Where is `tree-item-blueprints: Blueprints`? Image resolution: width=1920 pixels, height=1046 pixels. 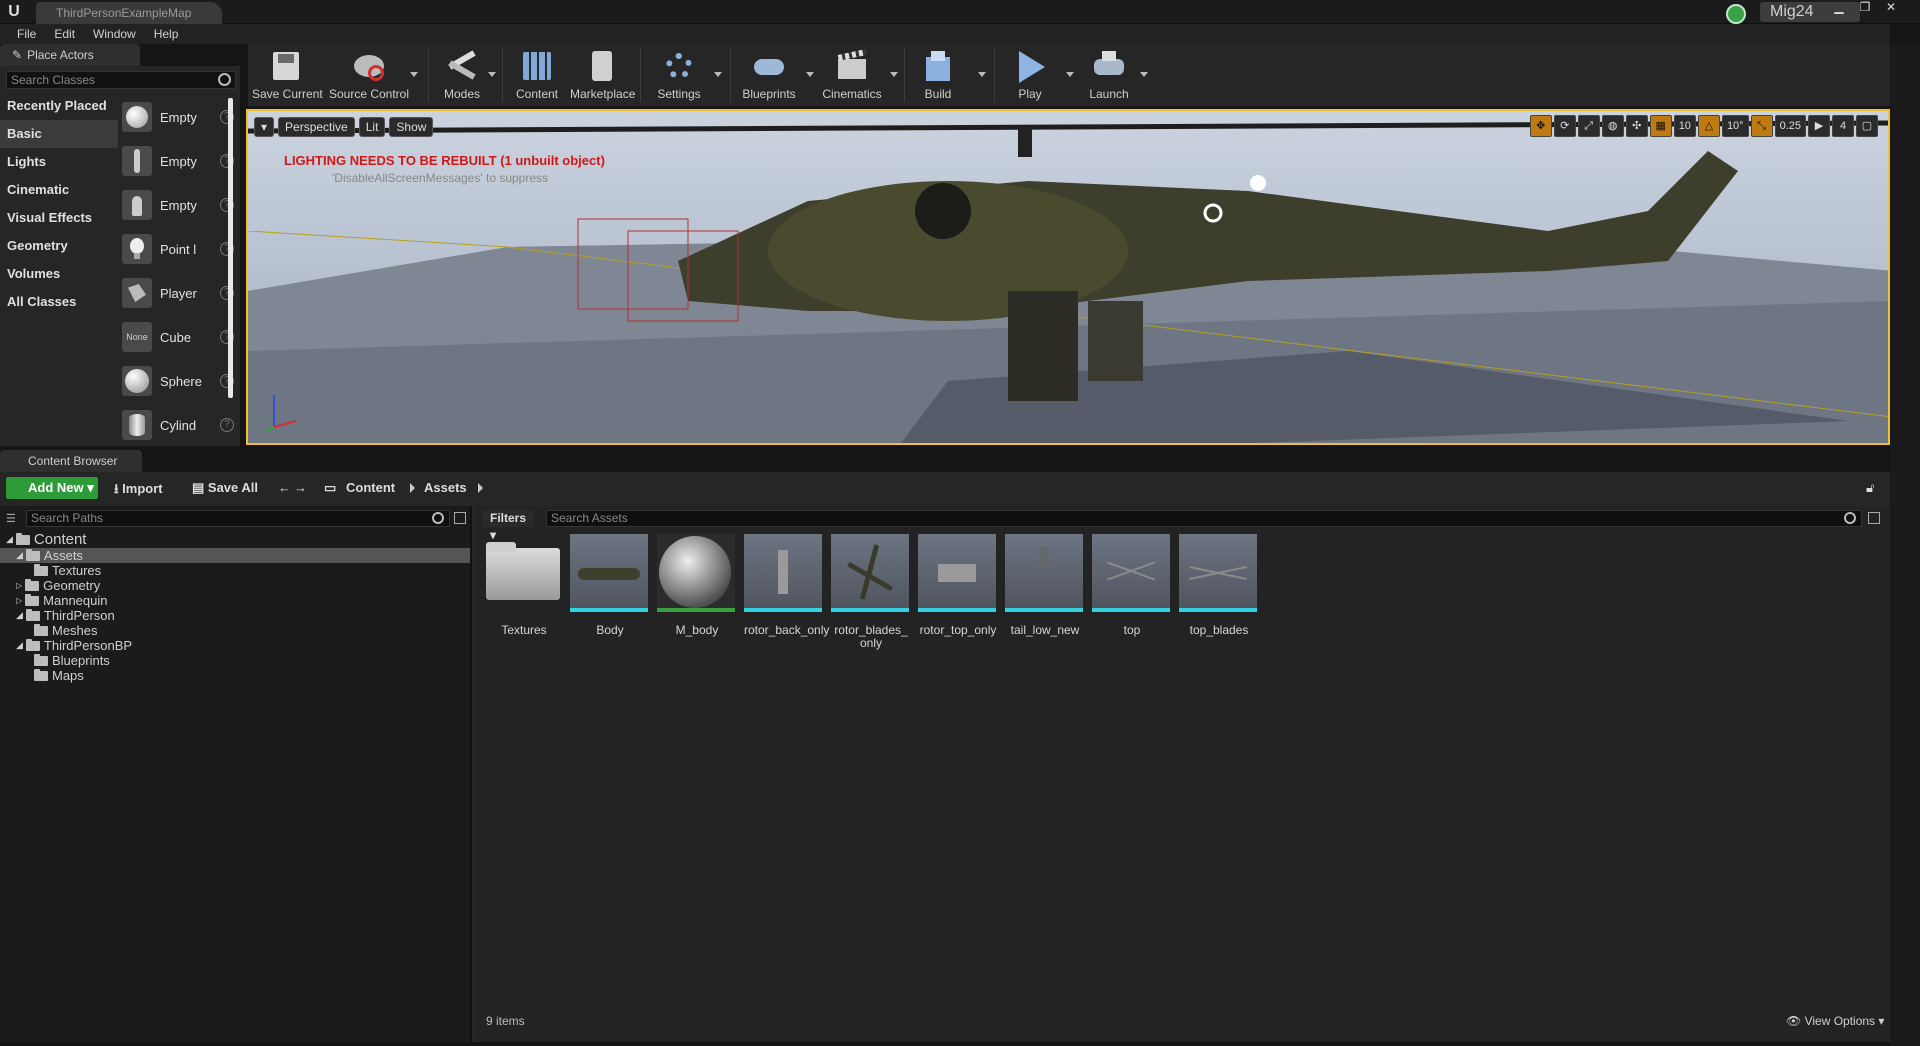
tree-item-blueprints: Blueprints is located at coordinates (72, 660).